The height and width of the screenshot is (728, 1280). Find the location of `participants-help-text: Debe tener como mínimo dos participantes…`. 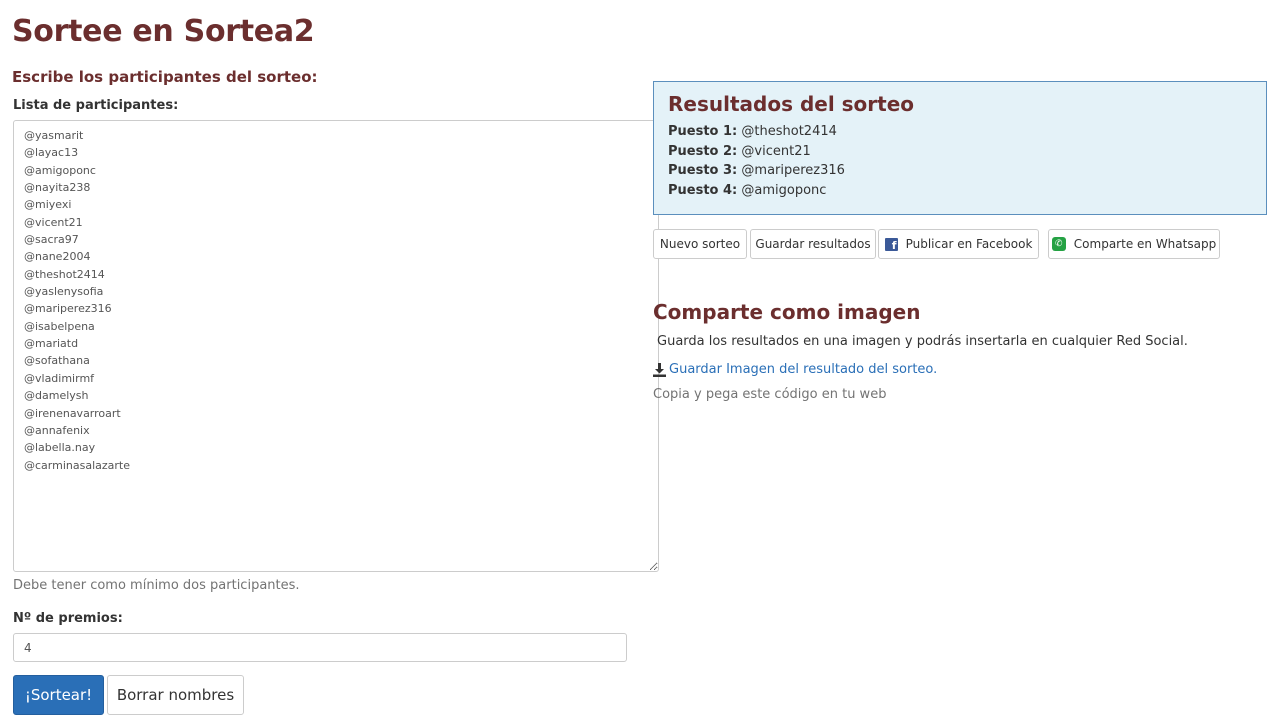

participants-help-text: Debe tener como mínimo dos participantes… is located at coordinates (156, 585).